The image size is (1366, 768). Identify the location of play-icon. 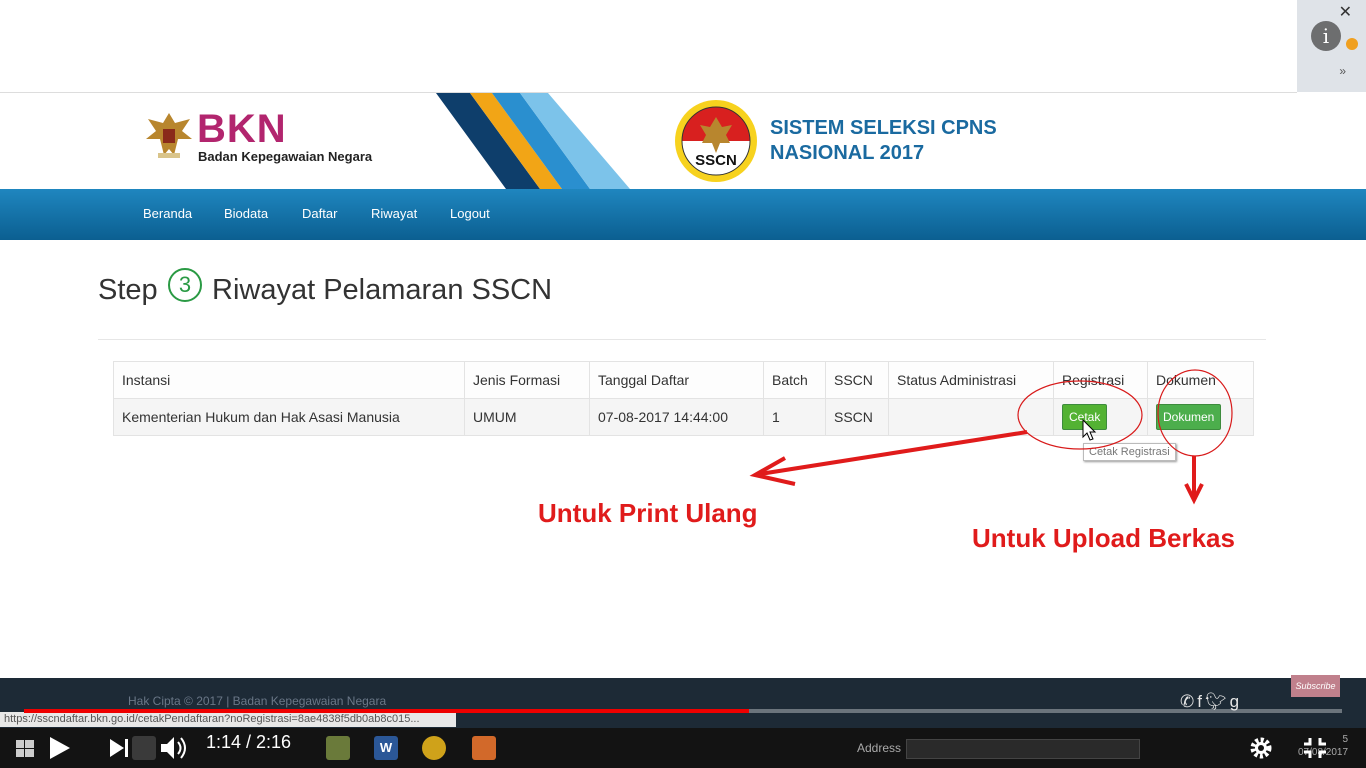
(59, 748).